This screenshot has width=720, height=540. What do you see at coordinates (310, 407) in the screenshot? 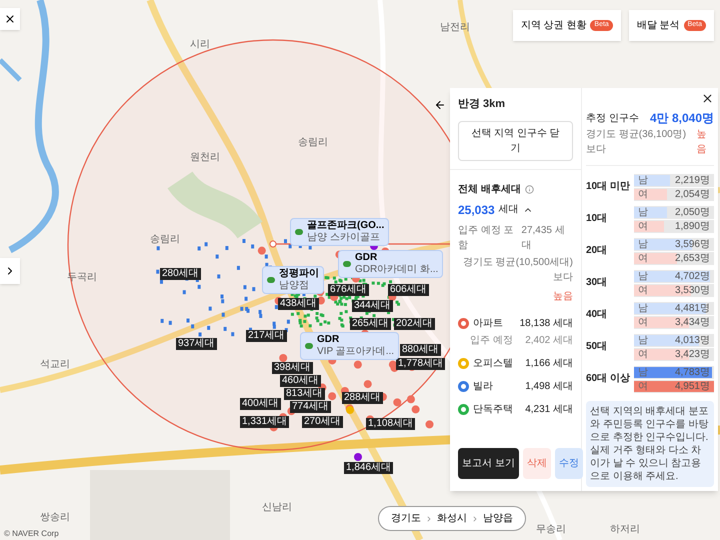
I see `household-count-tag: 774세대` at bounding box center [310, 407].